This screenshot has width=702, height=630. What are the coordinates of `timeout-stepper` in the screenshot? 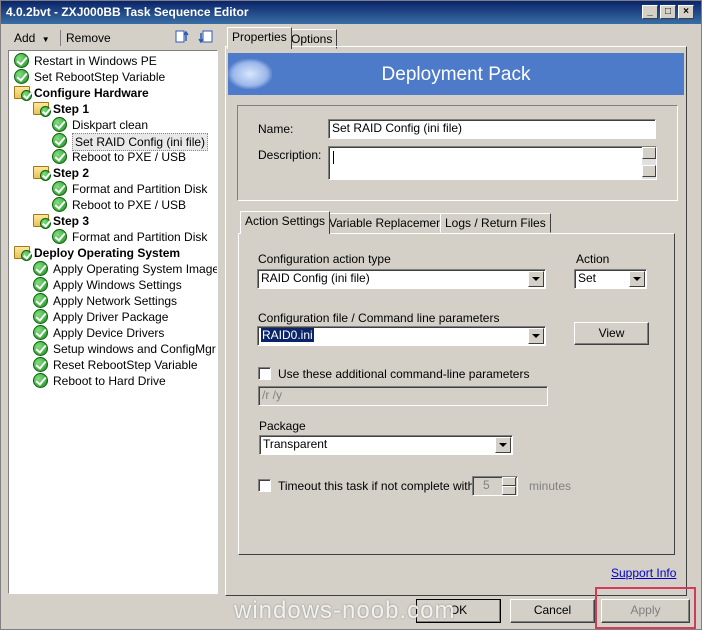 It's located at (509, 486).